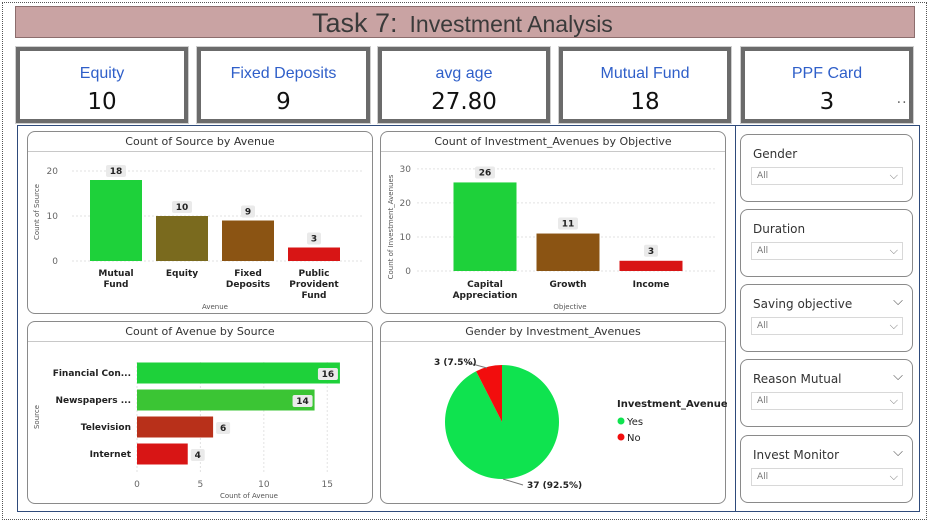 The image size is (931, 524). Describe the element at coordinates (645, 102) in the screenshot. I see `kpi-value: 18` at that location.